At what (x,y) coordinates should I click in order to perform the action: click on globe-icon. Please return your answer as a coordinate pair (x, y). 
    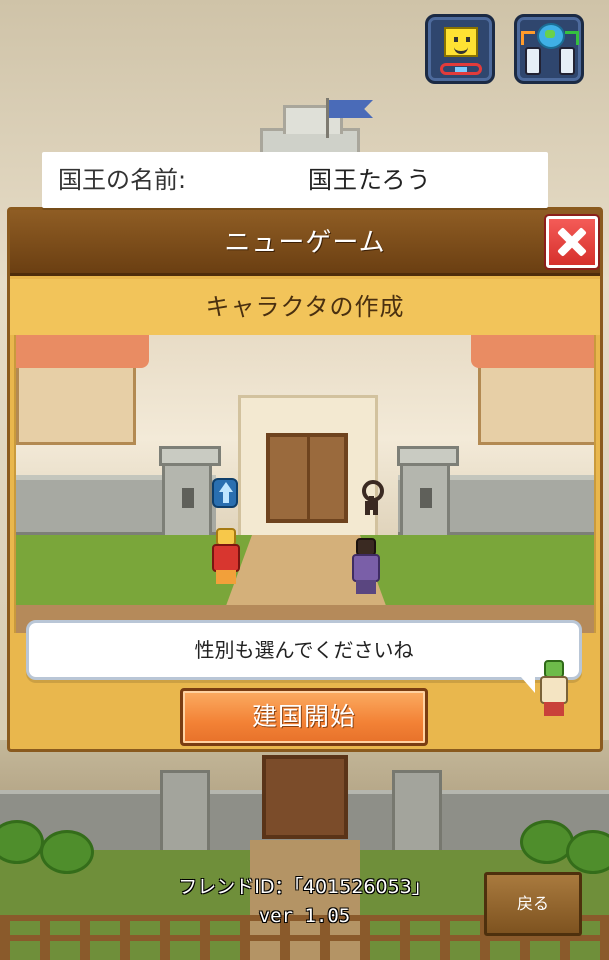
    Looking at the image, I should click on (551, 36).